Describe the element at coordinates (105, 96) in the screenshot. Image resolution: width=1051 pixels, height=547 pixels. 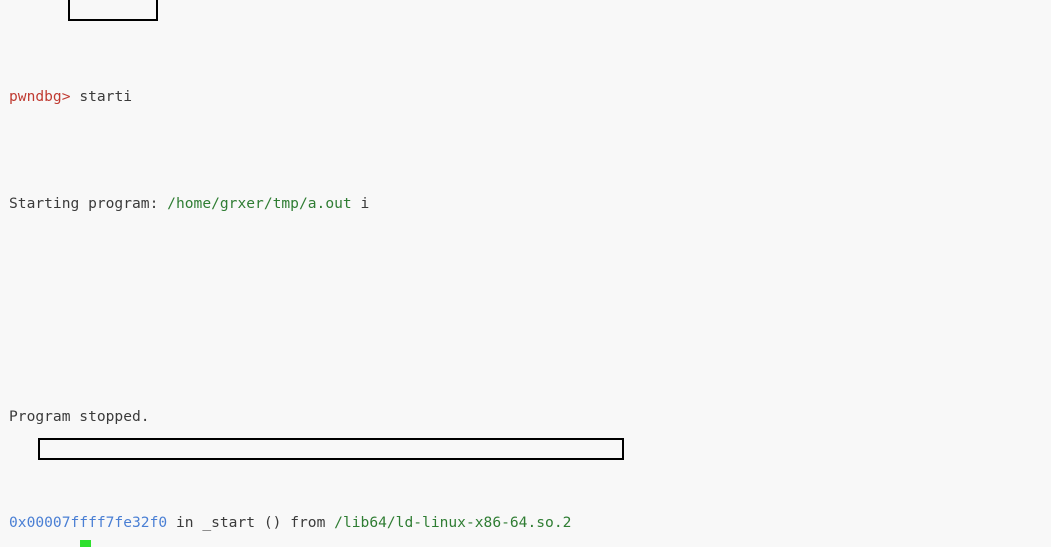
I see `command-starti: starti` at that location.